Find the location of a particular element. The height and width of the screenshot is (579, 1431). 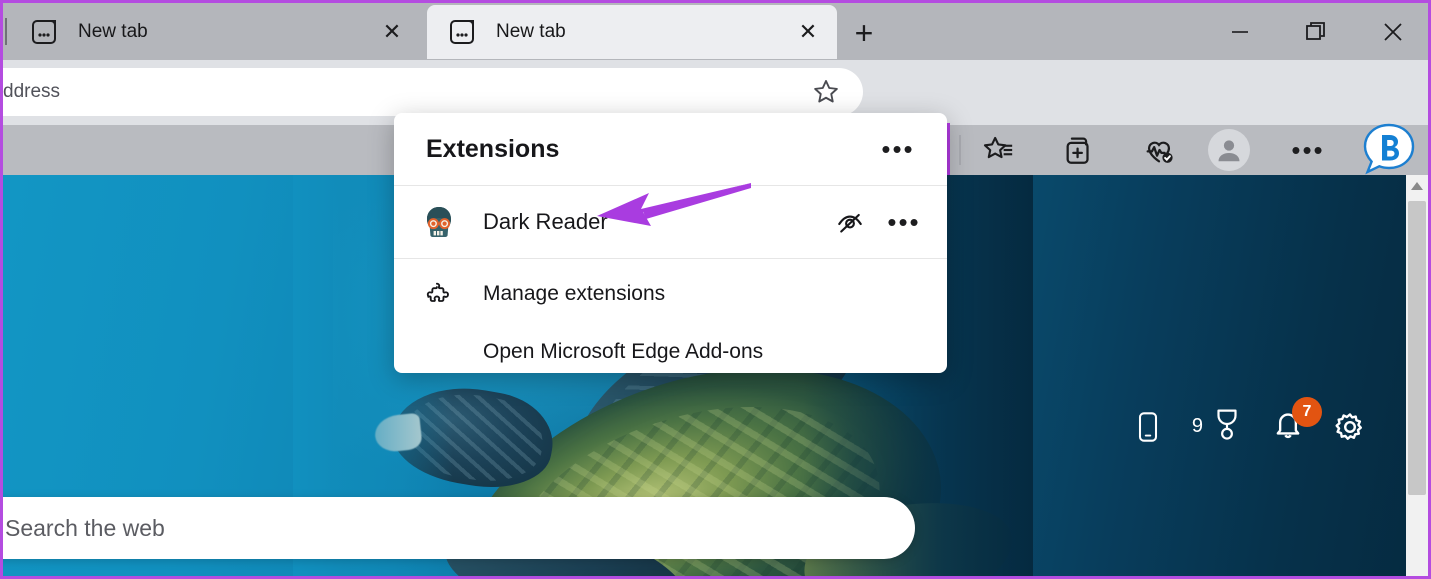

dark-reader-icon is located at coordinates (439, 222).